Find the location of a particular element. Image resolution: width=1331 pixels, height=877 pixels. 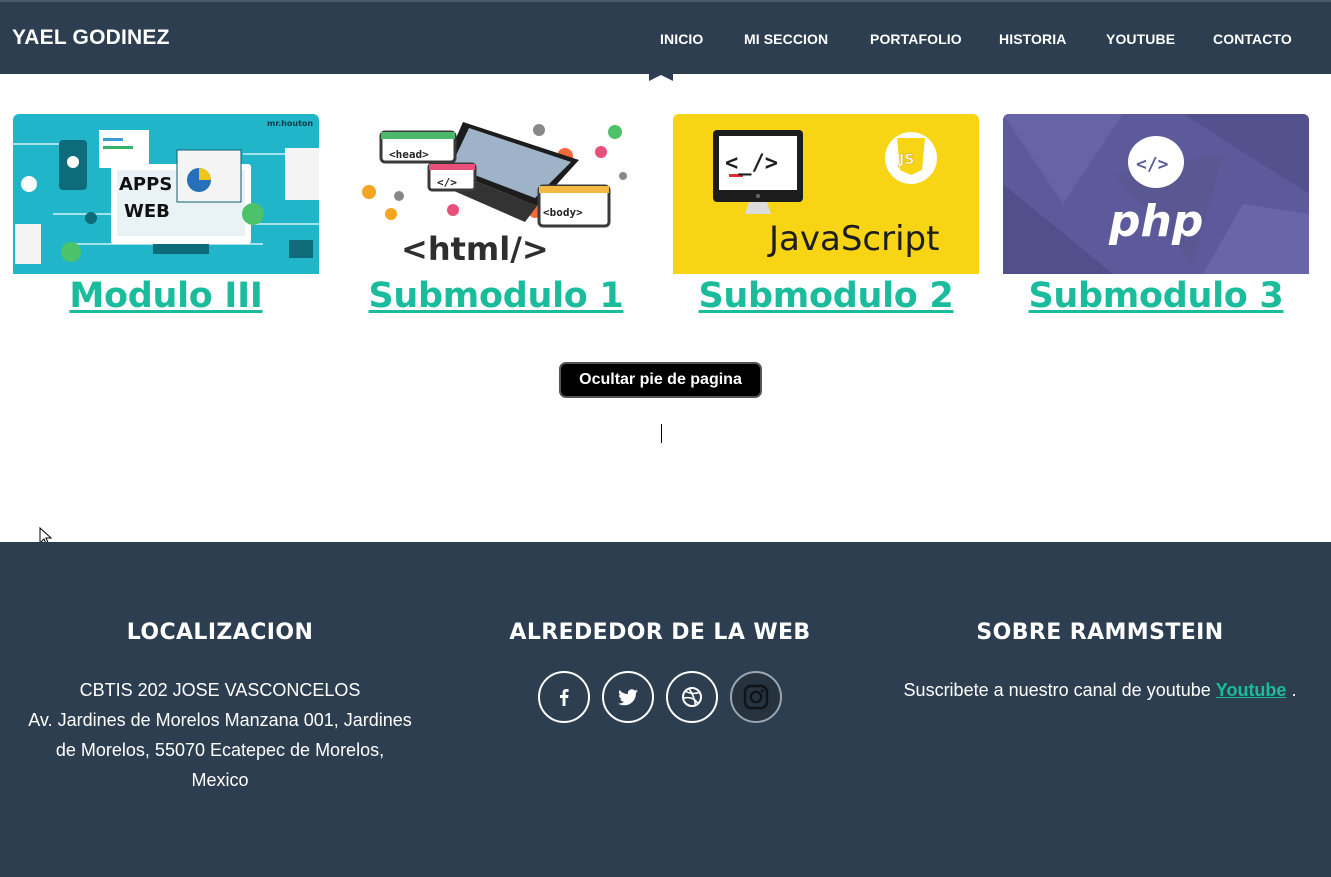

instagram-icon is located at coordinates (756, 697).